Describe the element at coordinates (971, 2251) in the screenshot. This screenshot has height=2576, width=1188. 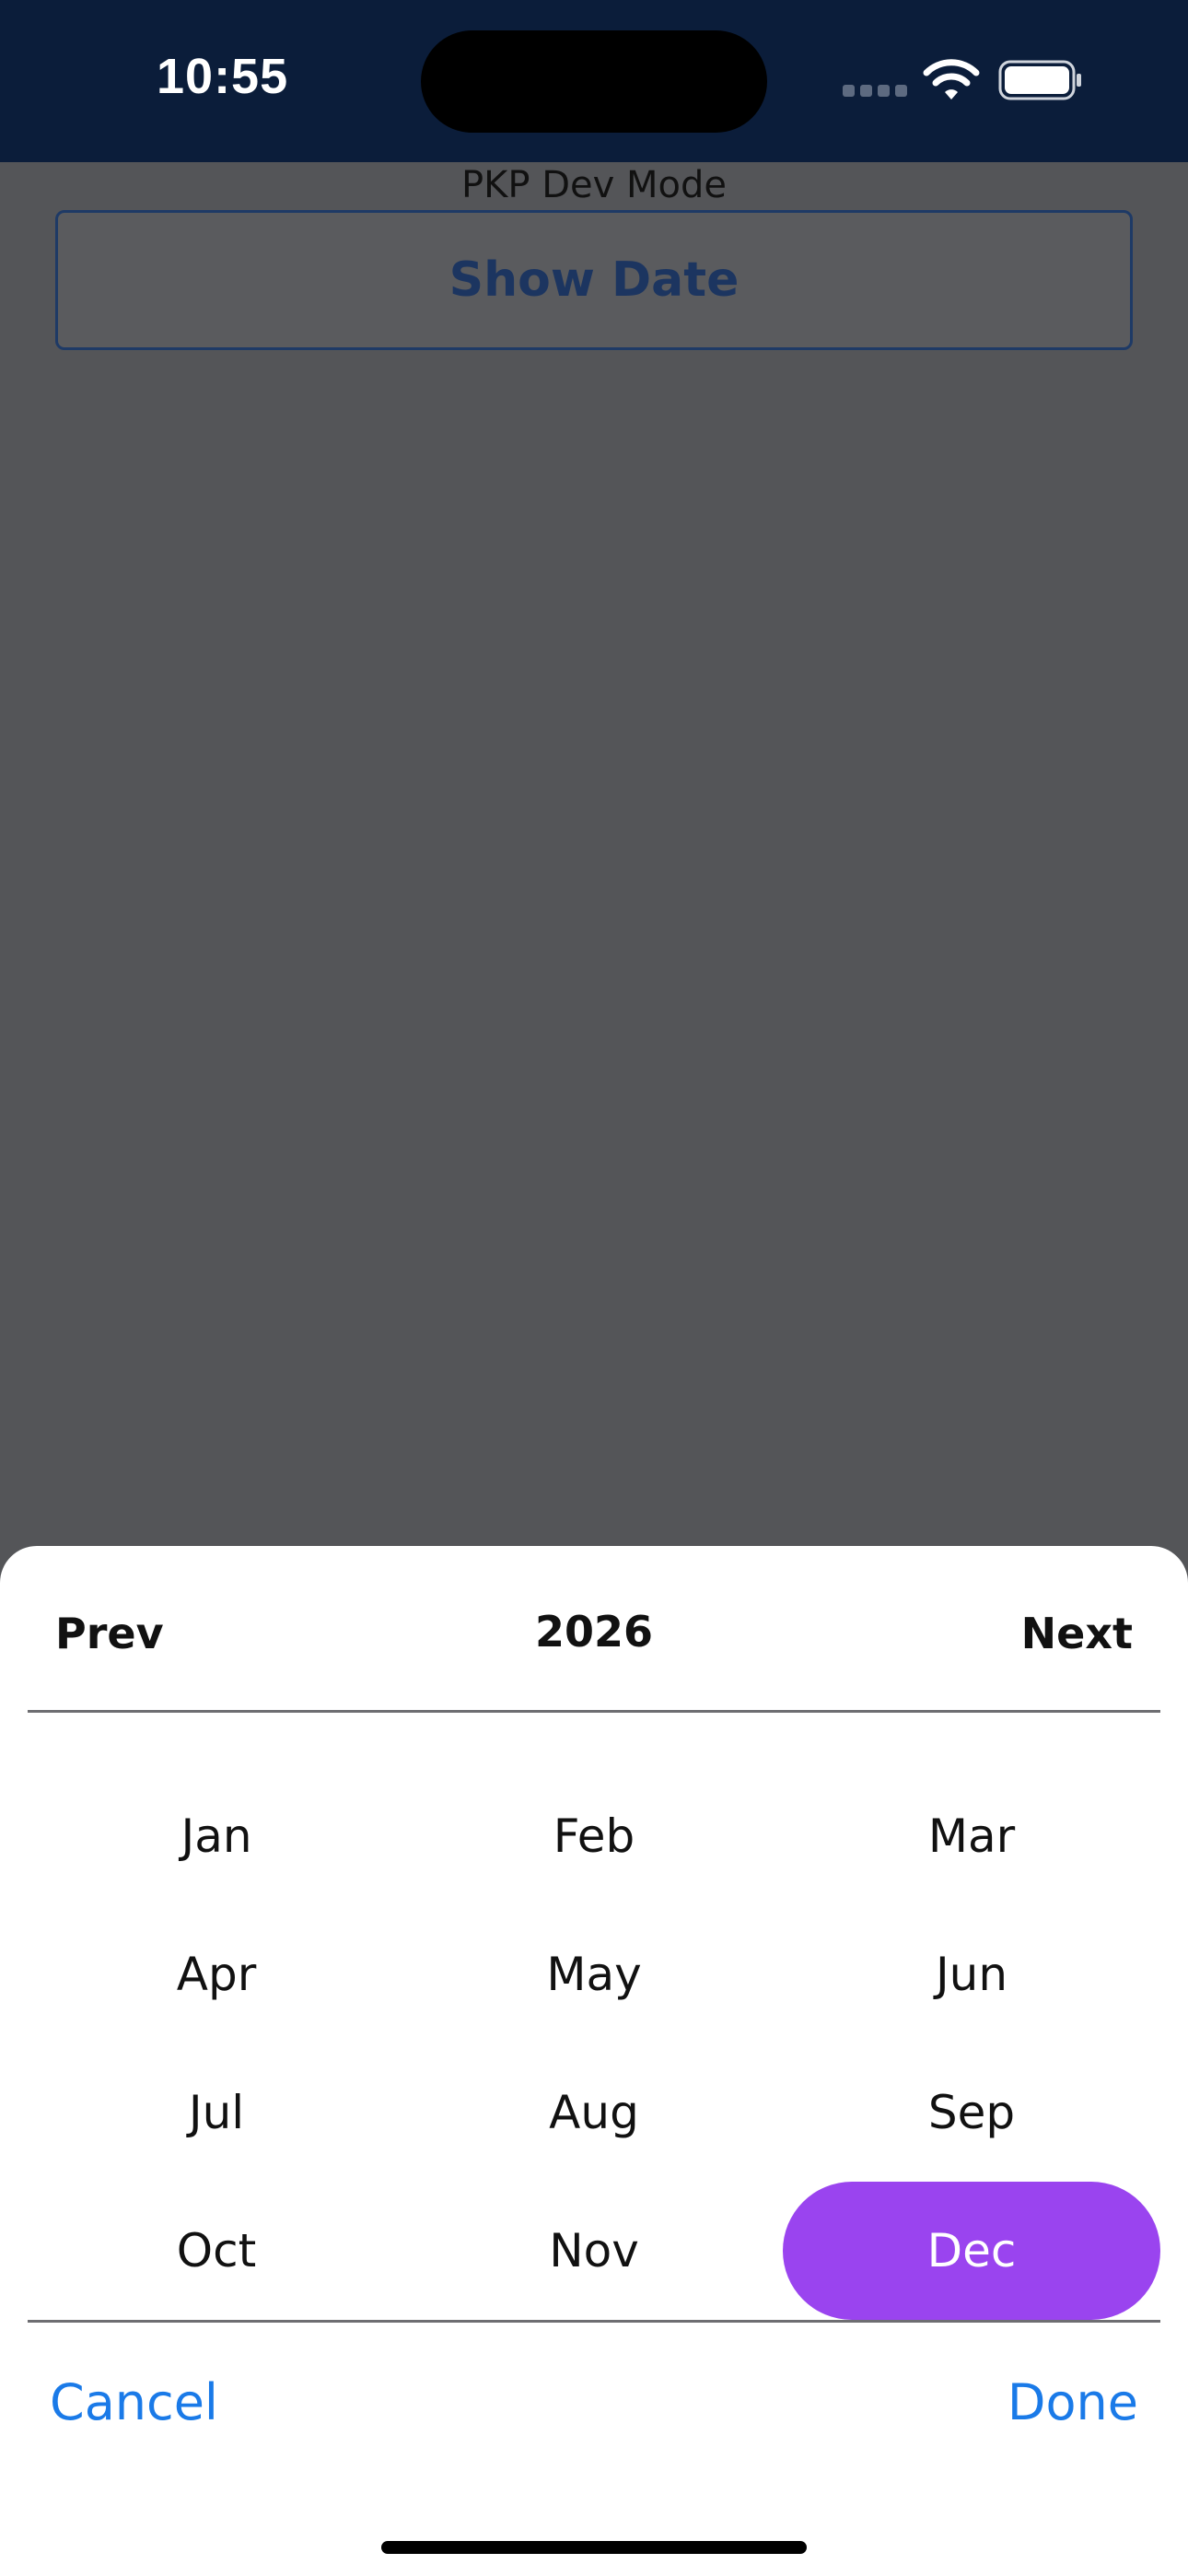
I see `month-dec: Dec` at that location.